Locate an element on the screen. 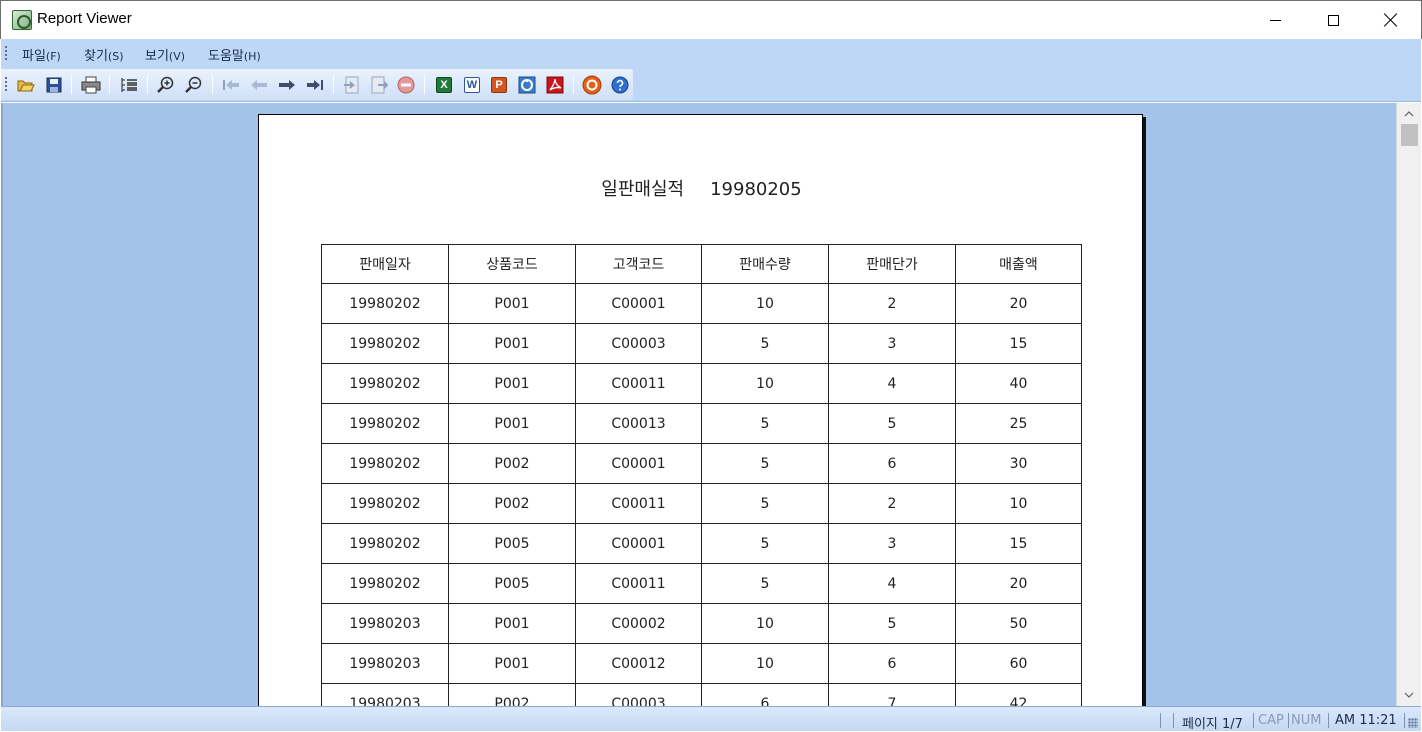 This screenshot has height=732, width=1422. menu-file: 파일(F) is located at coordinates (41, 54).